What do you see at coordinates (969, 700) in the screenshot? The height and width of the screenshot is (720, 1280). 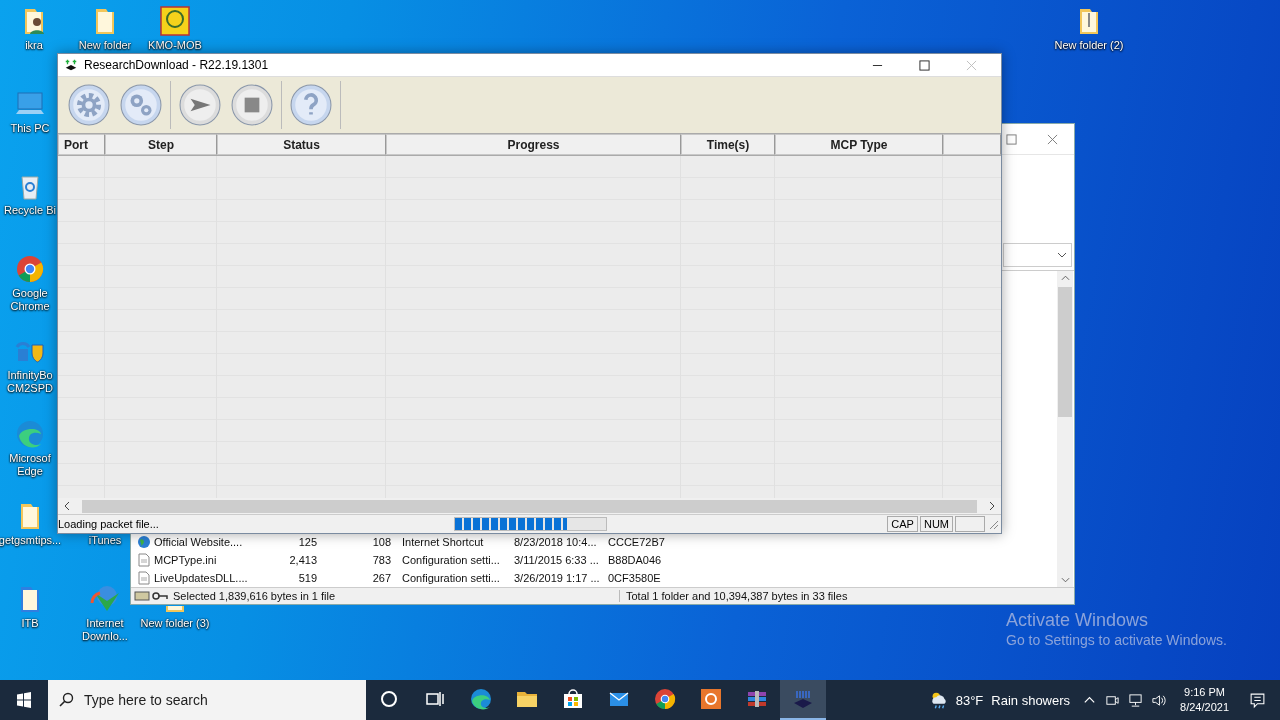 I see `temperature: 83°F` at bounding box center [969, 700].